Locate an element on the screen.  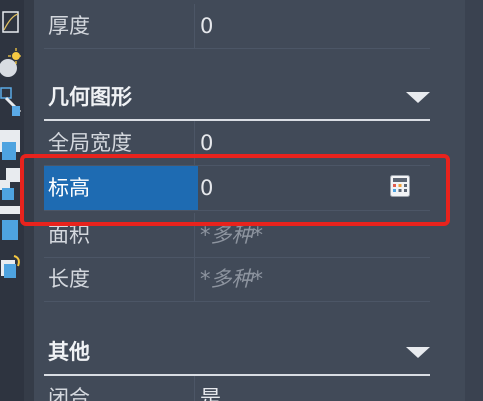
property-row-elevation: 标高 0 is located at coordinates (237, 188).